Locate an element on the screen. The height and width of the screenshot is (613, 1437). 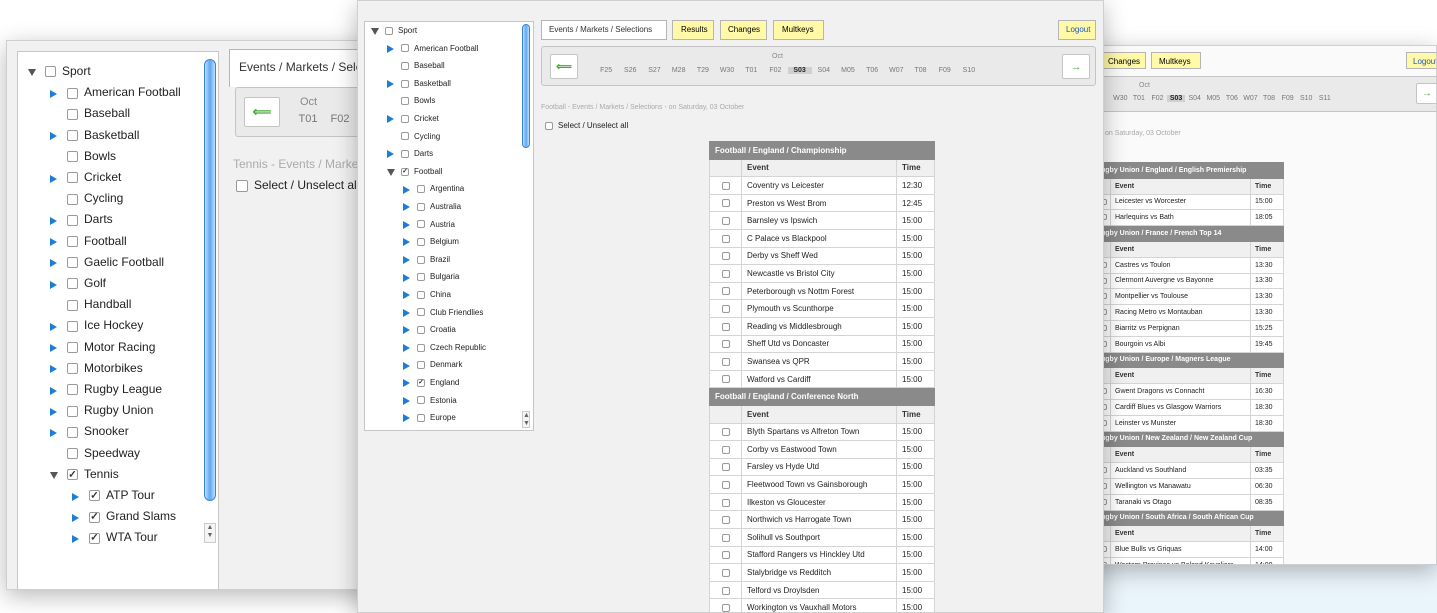
table-row: Auckland vs Southland 03:35 is located at coordinates (1190, 470).